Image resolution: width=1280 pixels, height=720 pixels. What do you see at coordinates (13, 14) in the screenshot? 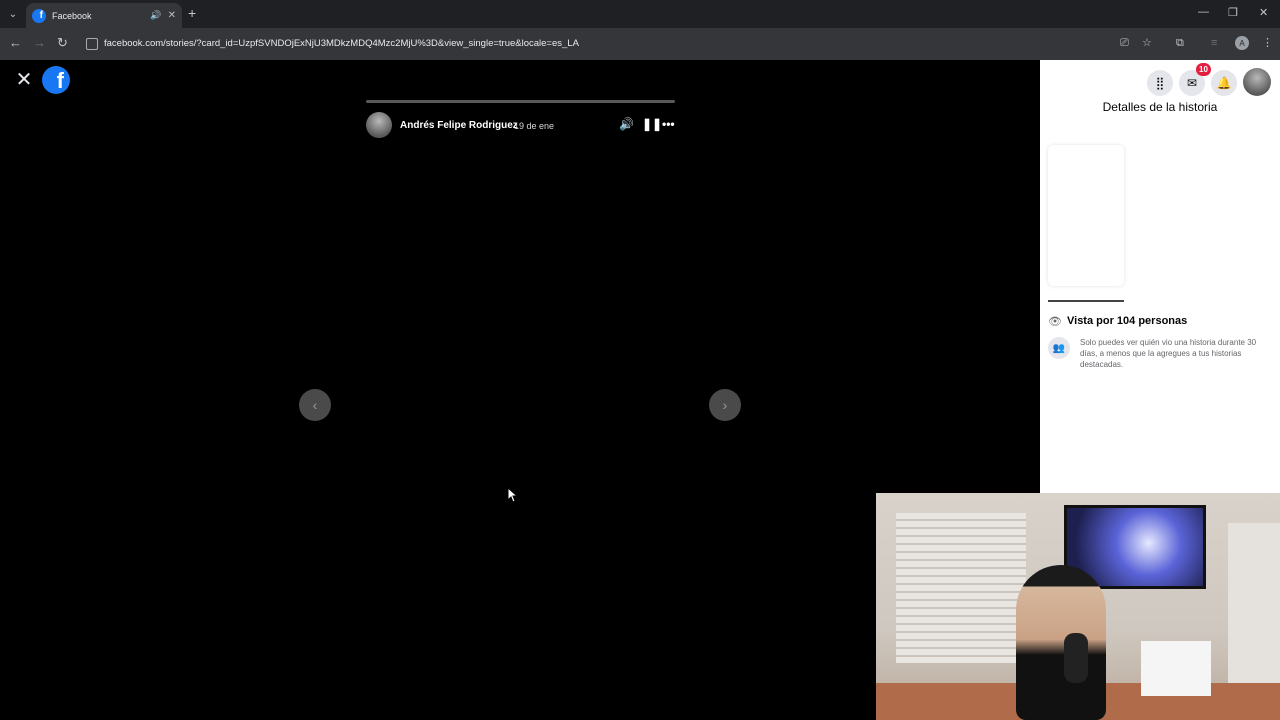
I see `tab-search-icon: ⌄` at bounding box center [13, 14].